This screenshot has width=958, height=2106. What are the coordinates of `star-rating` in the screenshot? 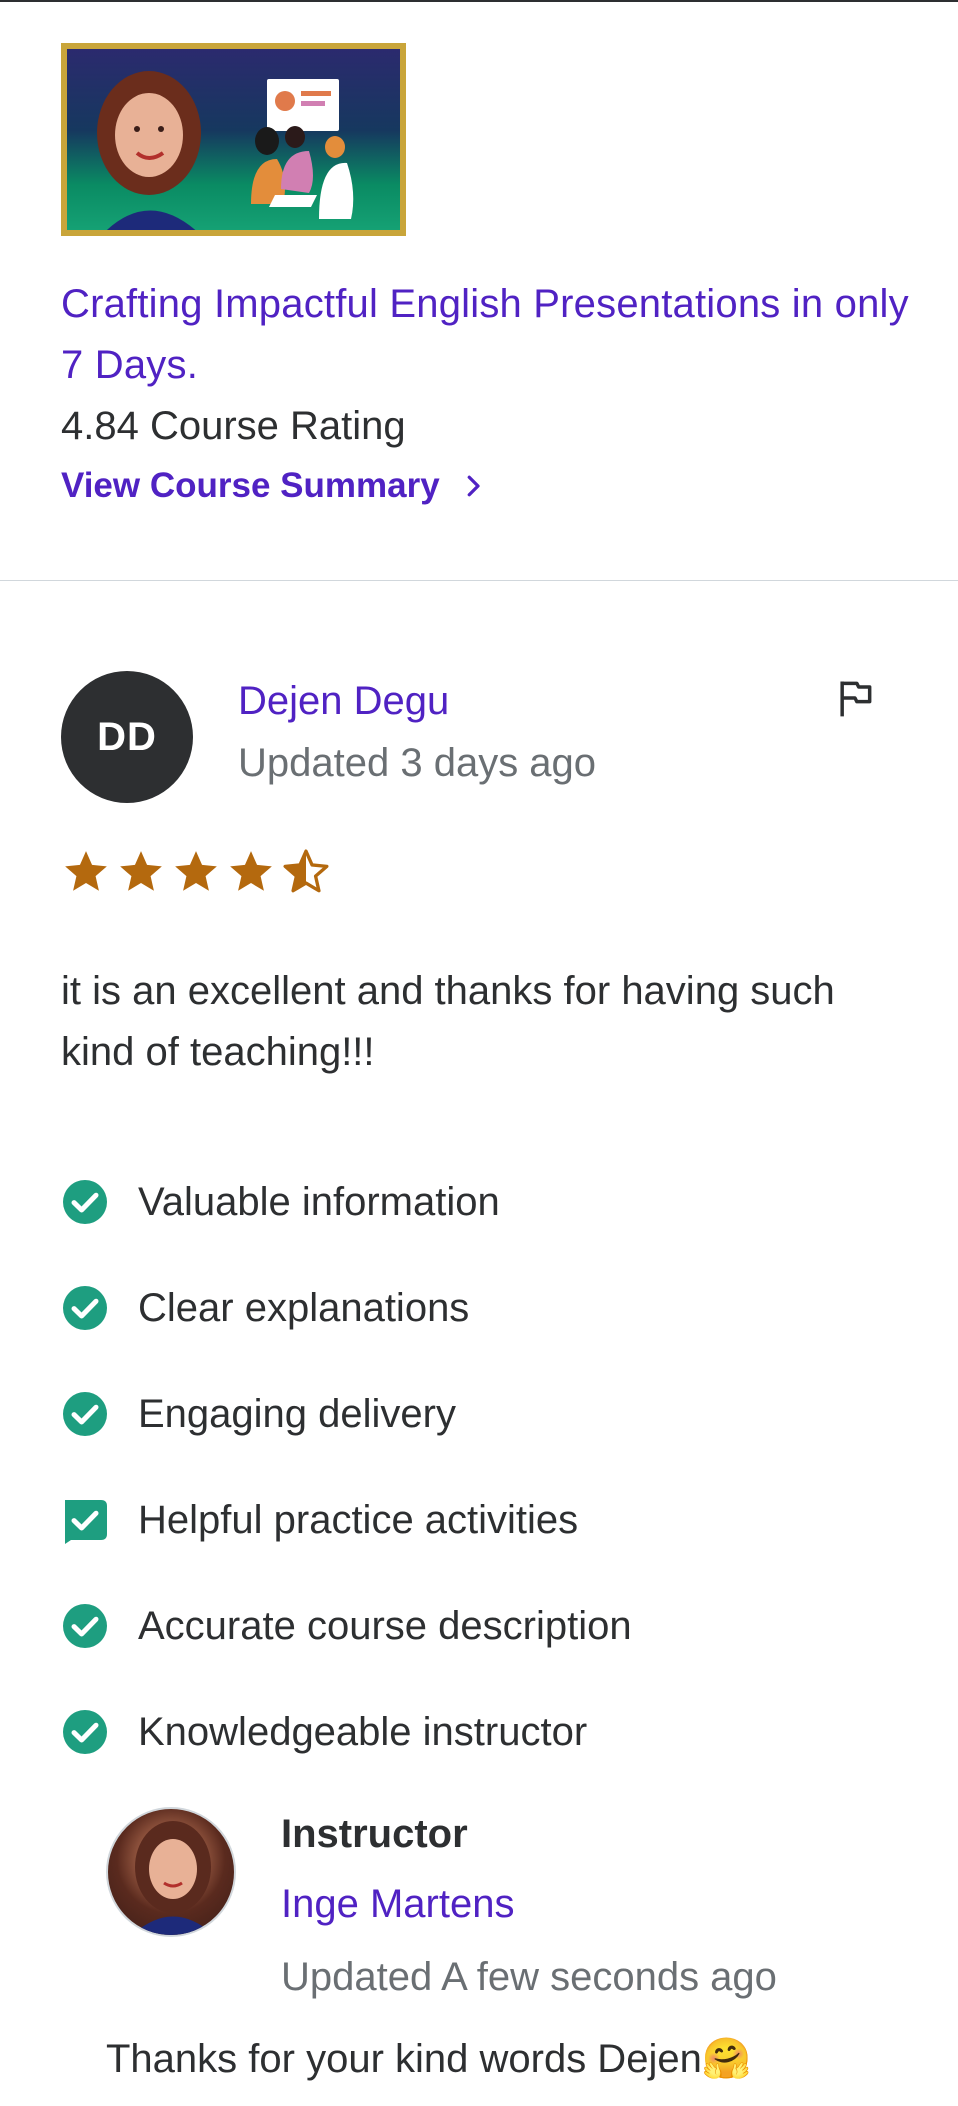 It's located at (196, 872).